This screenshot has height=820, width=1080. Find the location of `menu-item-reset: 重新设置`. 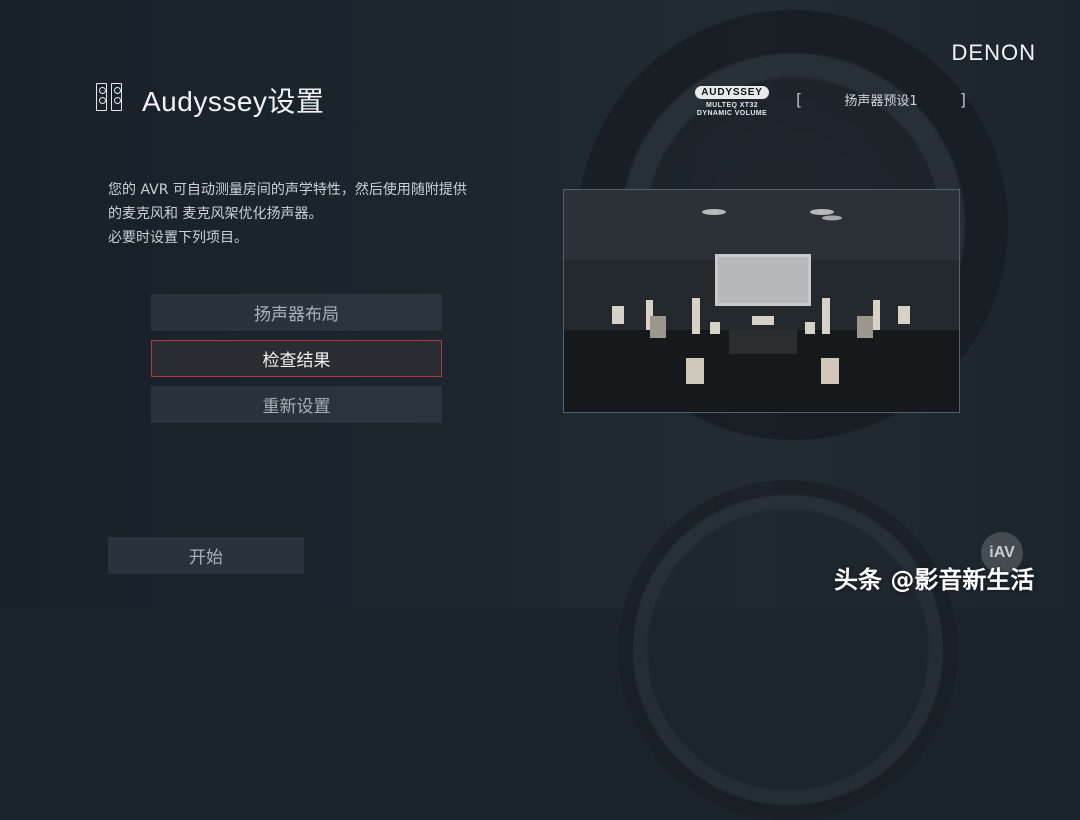

menu-item-reset: 重新设置 is located at coordinates (296, 404).